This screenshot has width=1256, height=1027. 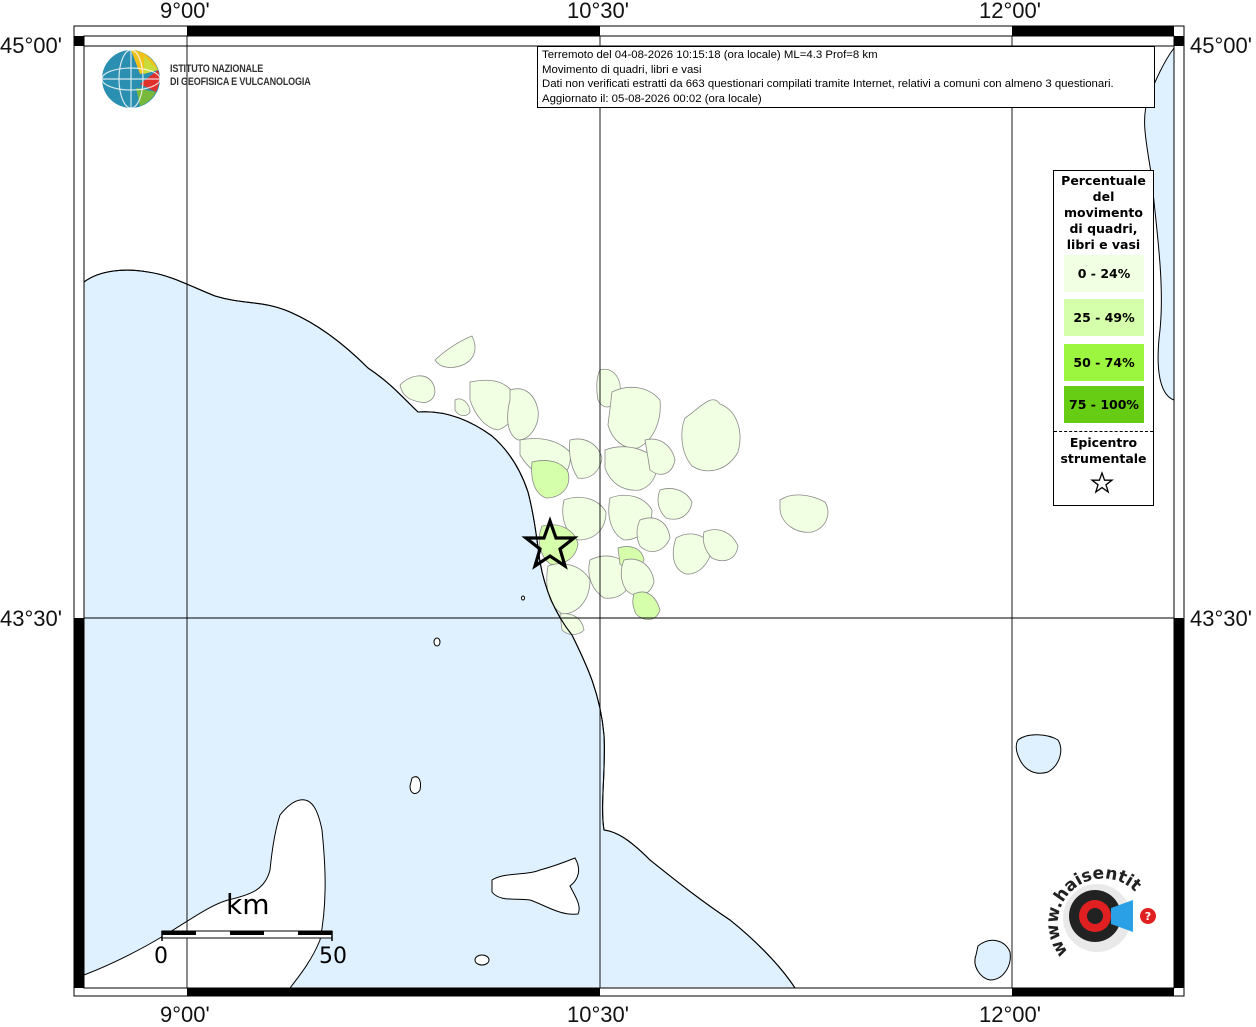 What do you see at coordinates (1221, 618) in the screenshot?
I see `lat-label-right-43-30: 43°30'` at bounding box center [1221, 618].